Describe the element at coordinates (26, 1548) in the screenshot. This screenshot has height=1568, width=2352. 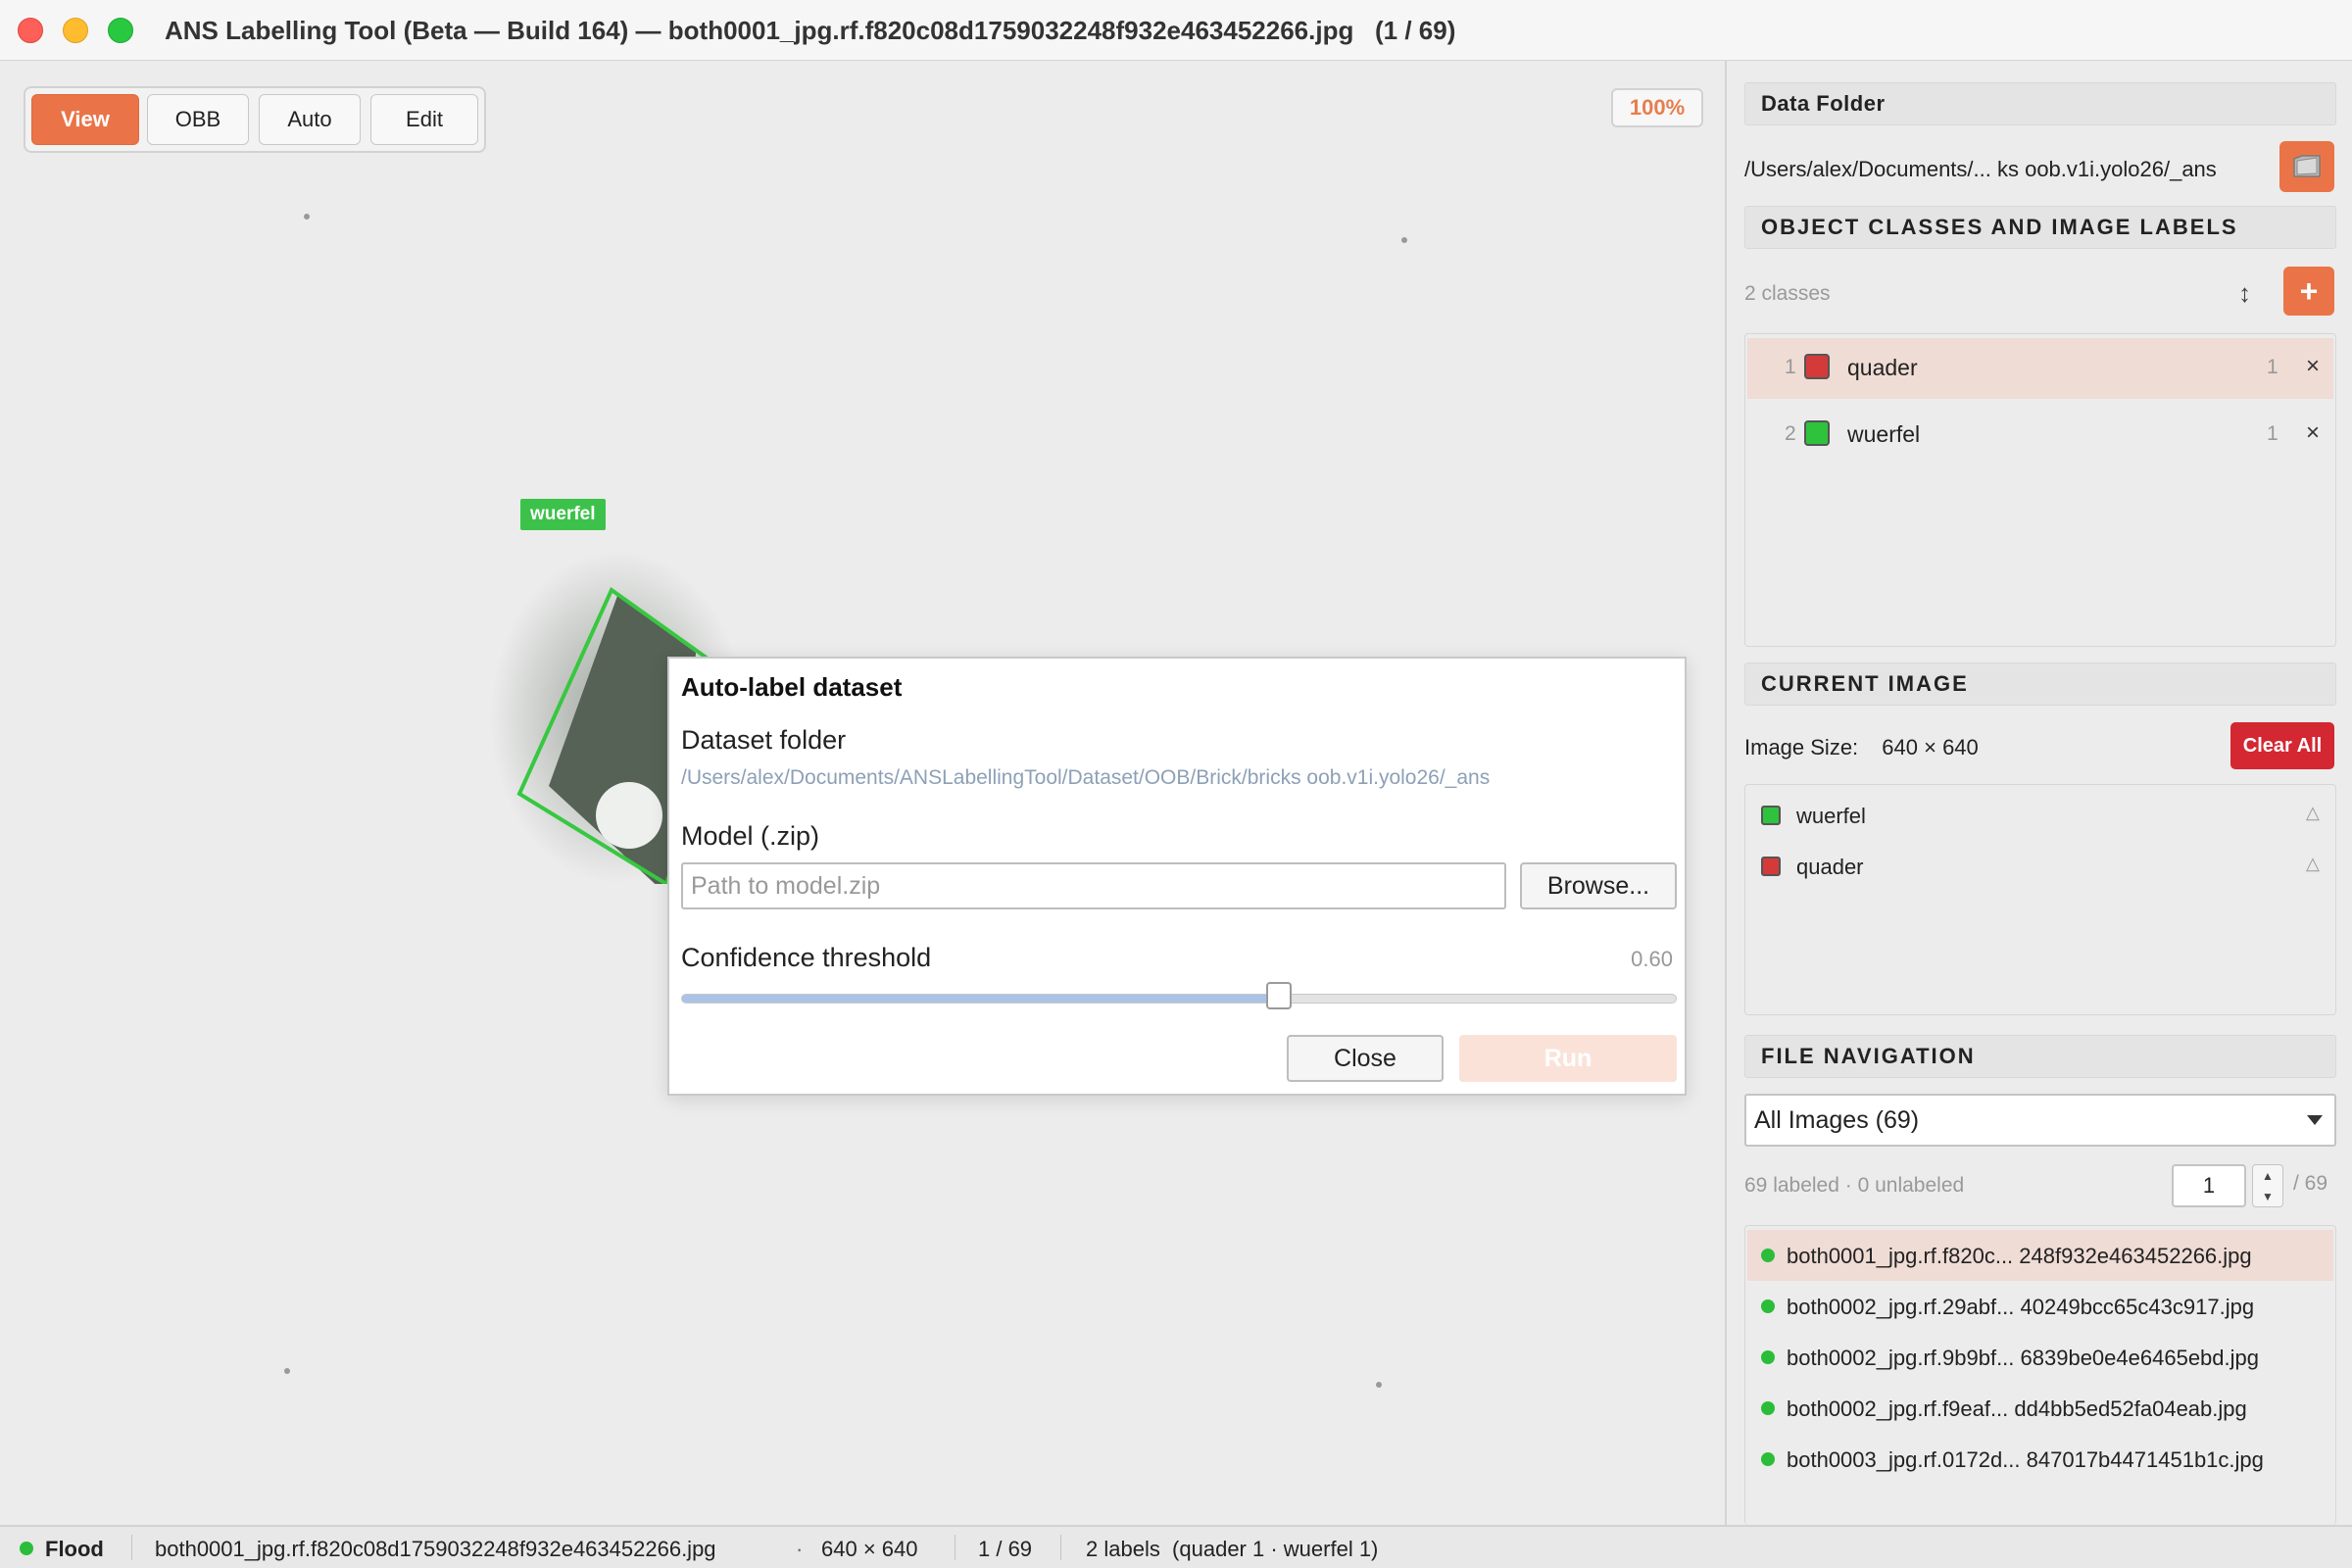
I see `status-dot` at that location.